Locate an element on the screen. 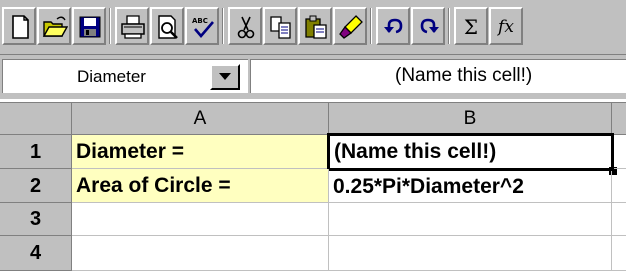 The image size is (626, 271). column-header-b: B is located at coordinates (470, 118).